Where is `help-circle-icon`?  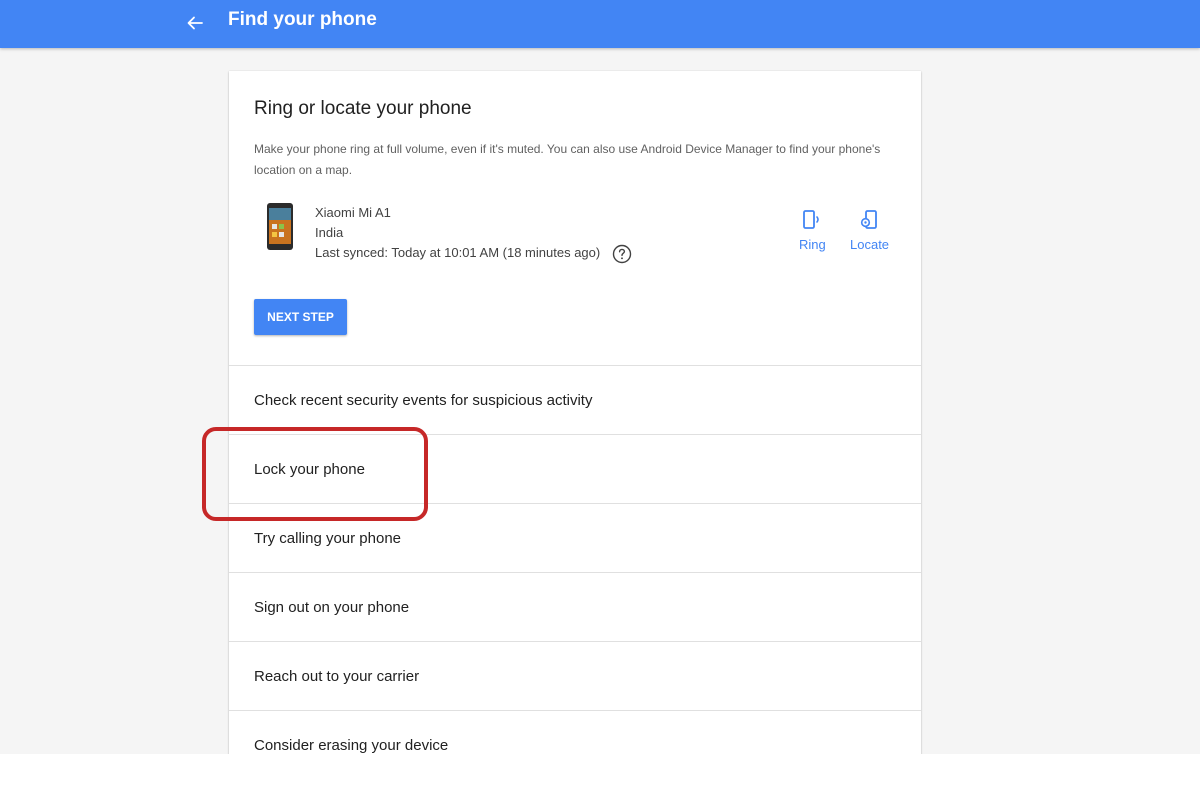
help-circle-icon is located at coordinates (622, 254).